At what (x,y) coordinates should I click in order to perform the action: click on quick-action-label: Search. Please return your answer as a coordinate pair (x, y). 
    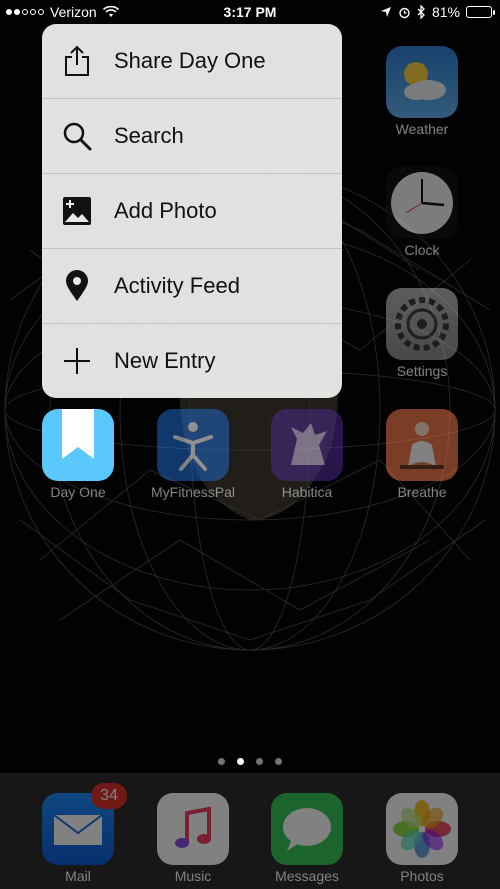
    Looking at the image, I should click on (149, 135).